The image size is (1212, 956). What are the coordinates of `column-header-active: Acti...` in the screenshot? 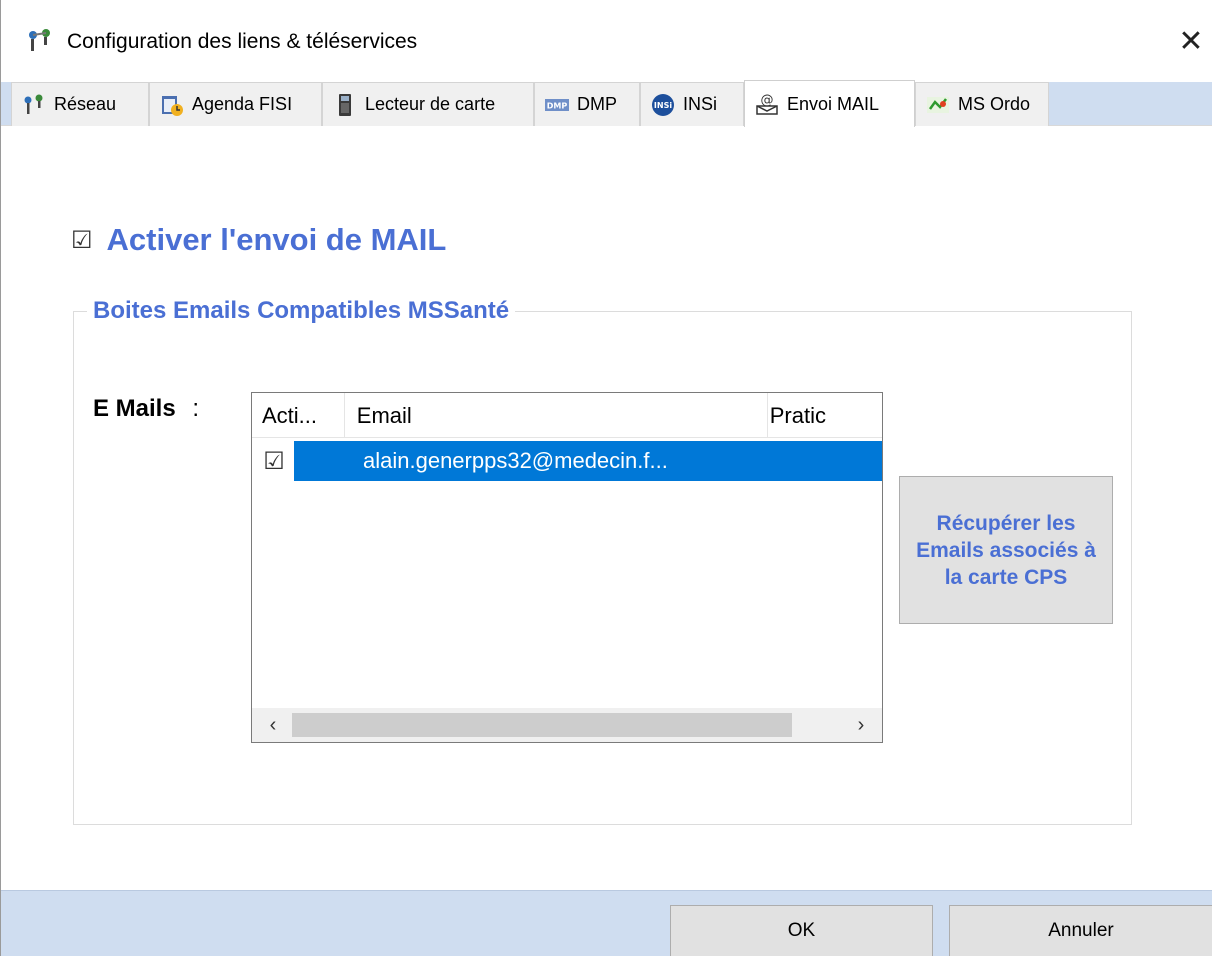 It's located at (298, 415).